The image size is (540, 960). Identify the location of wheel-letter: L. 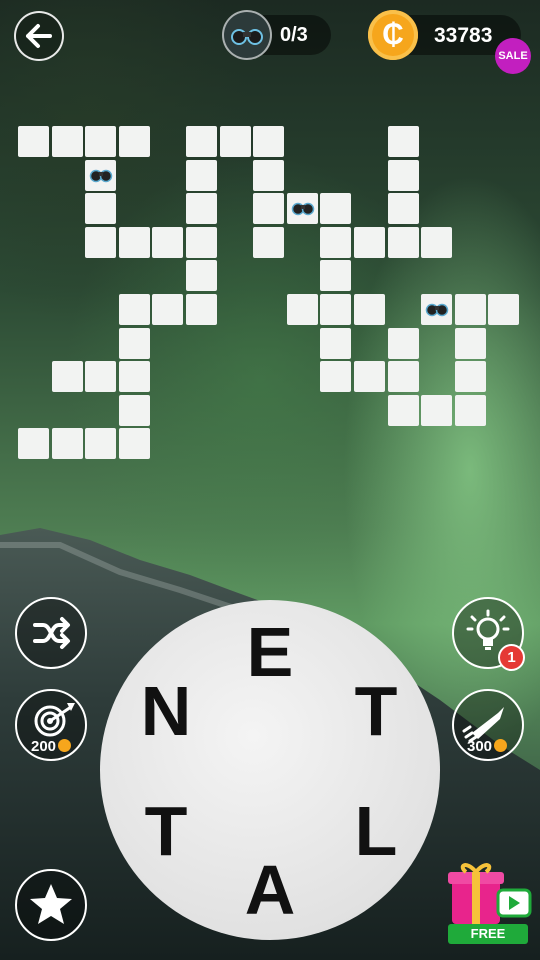
(376, 831).